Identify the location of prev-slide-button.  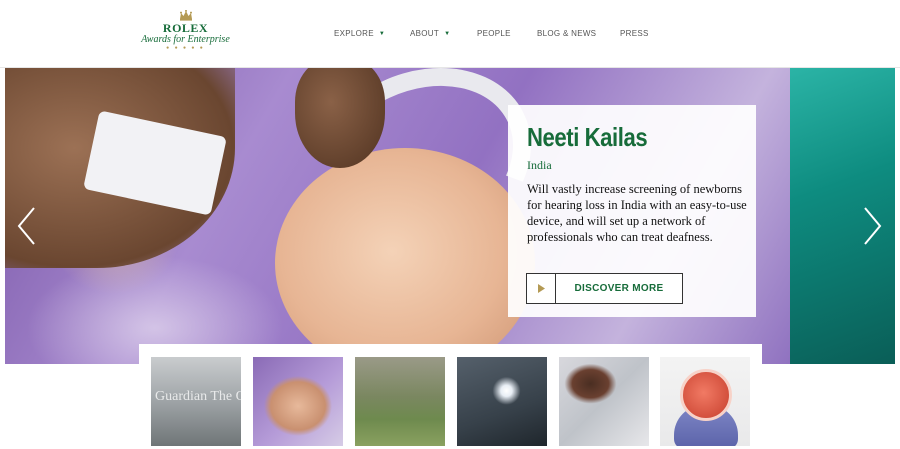
(26, 226).